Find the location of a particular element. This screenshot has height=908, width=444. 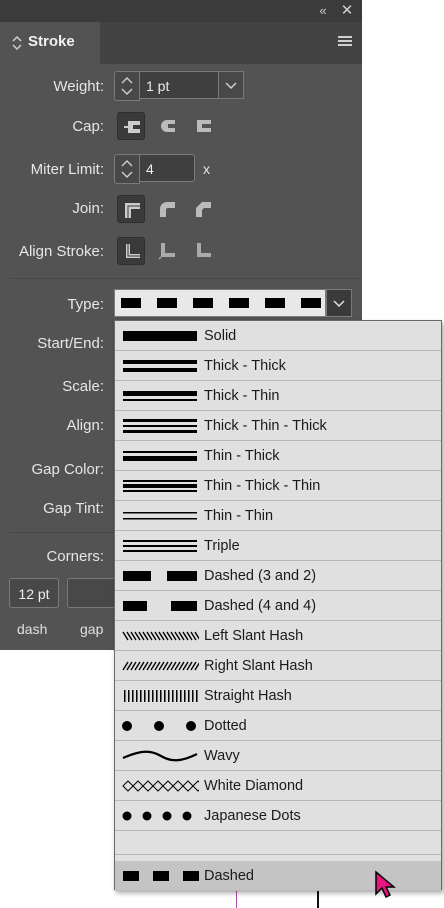

dropdown-item-label: Right Slant Hash is located at coordinates (258, 666).